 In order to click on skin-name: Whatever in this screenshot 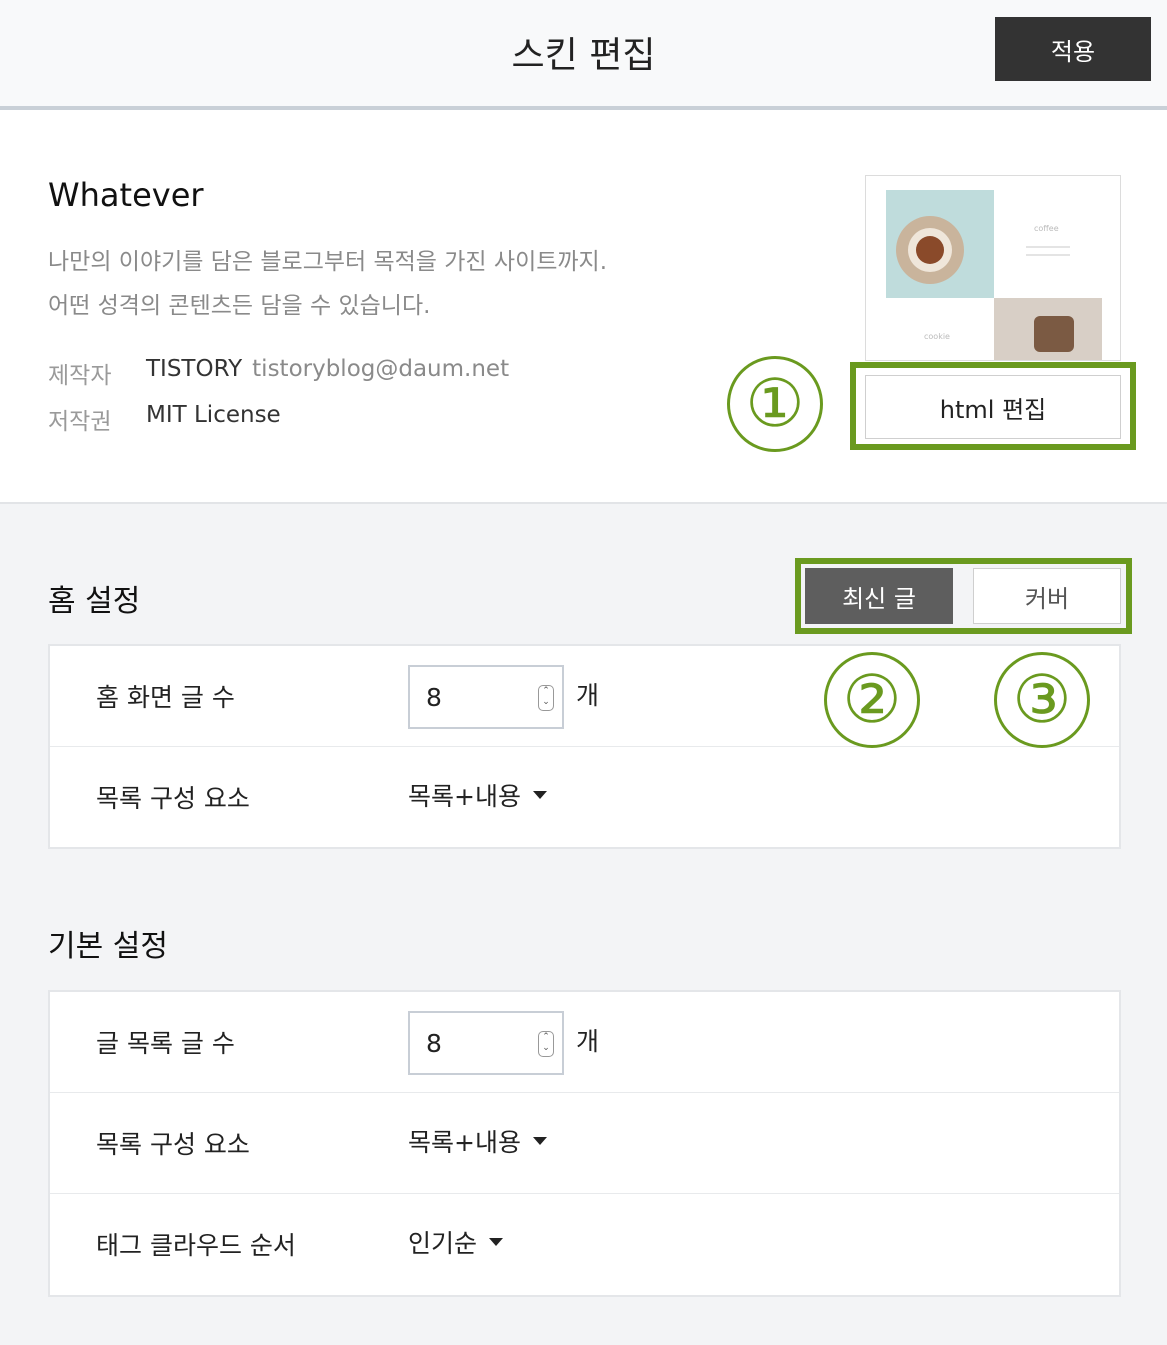, I will do `click(126, 195)`.